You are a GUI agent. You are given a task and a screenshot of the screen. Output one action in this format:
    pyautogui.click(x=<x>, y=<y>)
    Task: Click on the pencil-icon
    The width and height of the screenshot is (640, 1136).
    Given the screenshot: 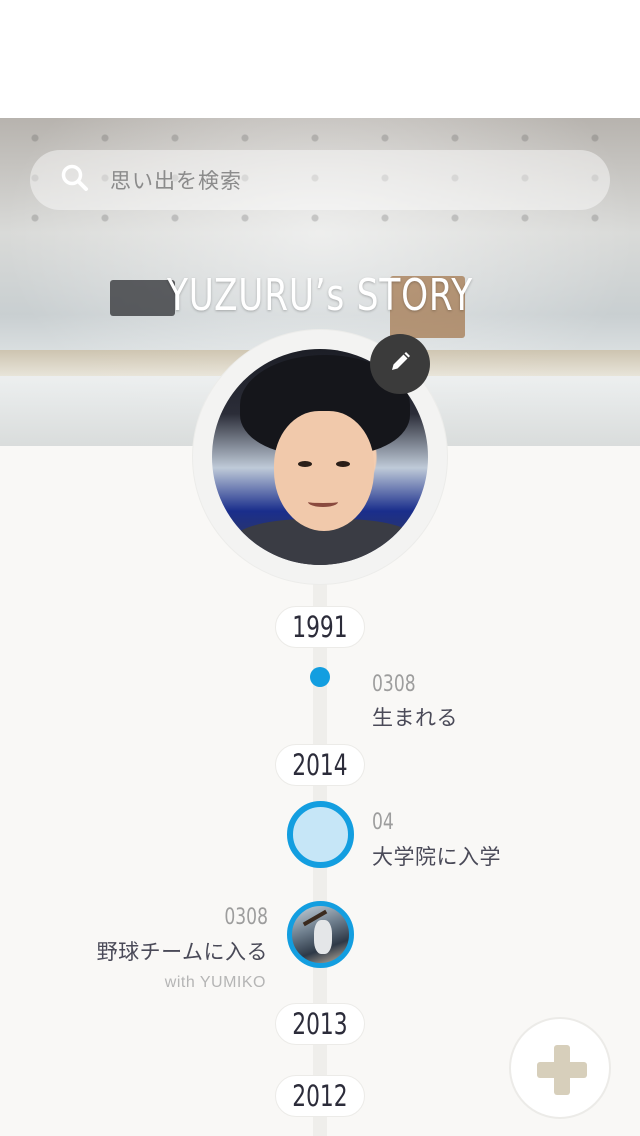 What is the action you would take?
    pyautogui.click(x=400, y=364)
    